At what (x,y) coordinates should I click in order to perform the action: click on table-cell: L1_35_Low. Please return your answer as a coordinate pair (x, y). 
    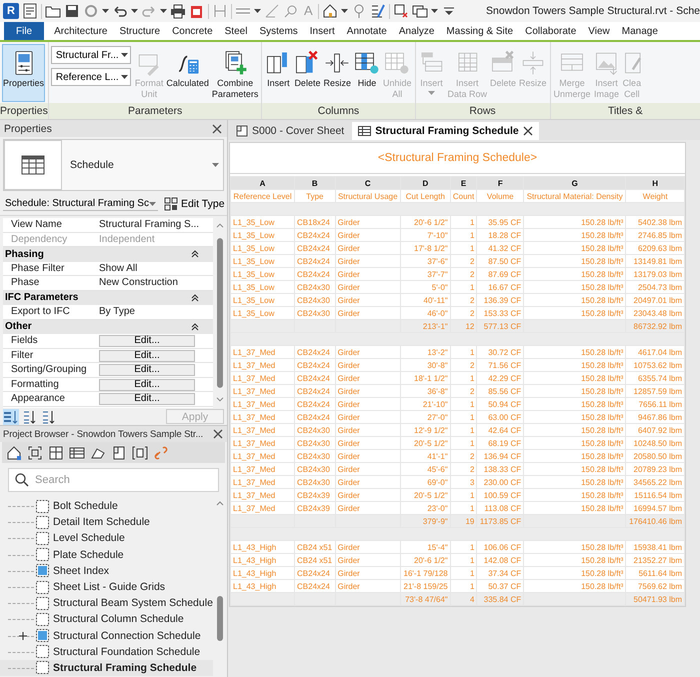
    Looking at the image, I should click on (262, 274).